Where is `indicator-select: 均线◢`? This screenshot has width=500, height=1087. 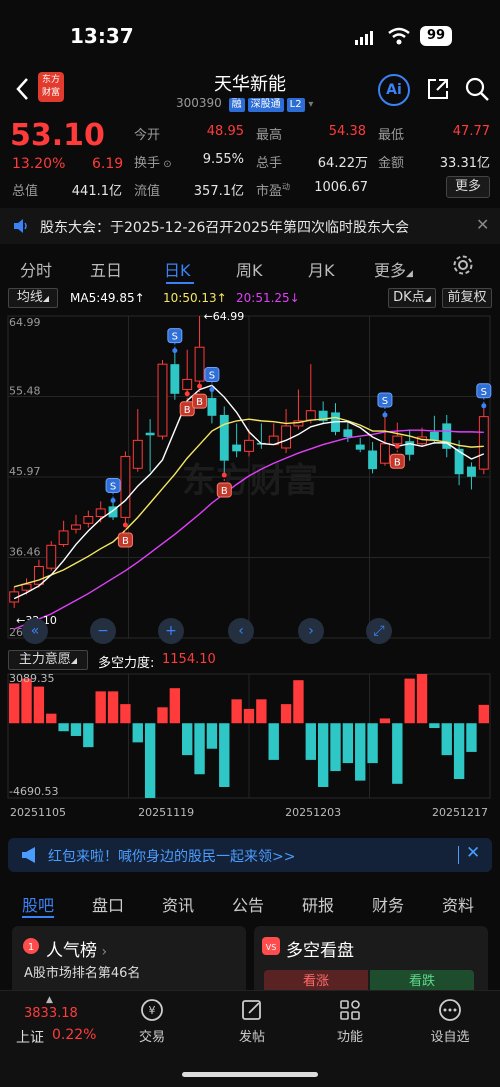
indicator-select: 均线◢ is located at coordinates (33, 298).